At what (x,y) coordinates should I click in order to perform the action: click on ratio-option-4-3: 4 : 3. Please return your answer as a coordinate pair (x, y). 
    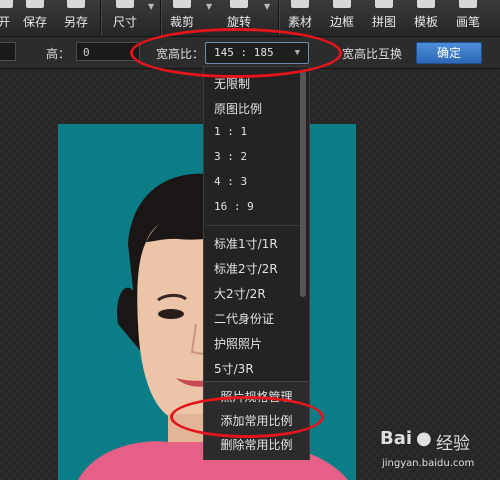
    Looking at the image, I should click on (230, 181).